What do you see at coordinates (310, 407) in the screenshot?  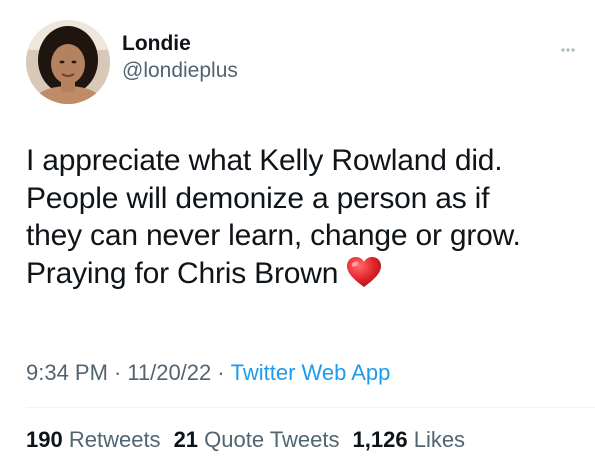 I see `divider` at bounding box center [310, 407].